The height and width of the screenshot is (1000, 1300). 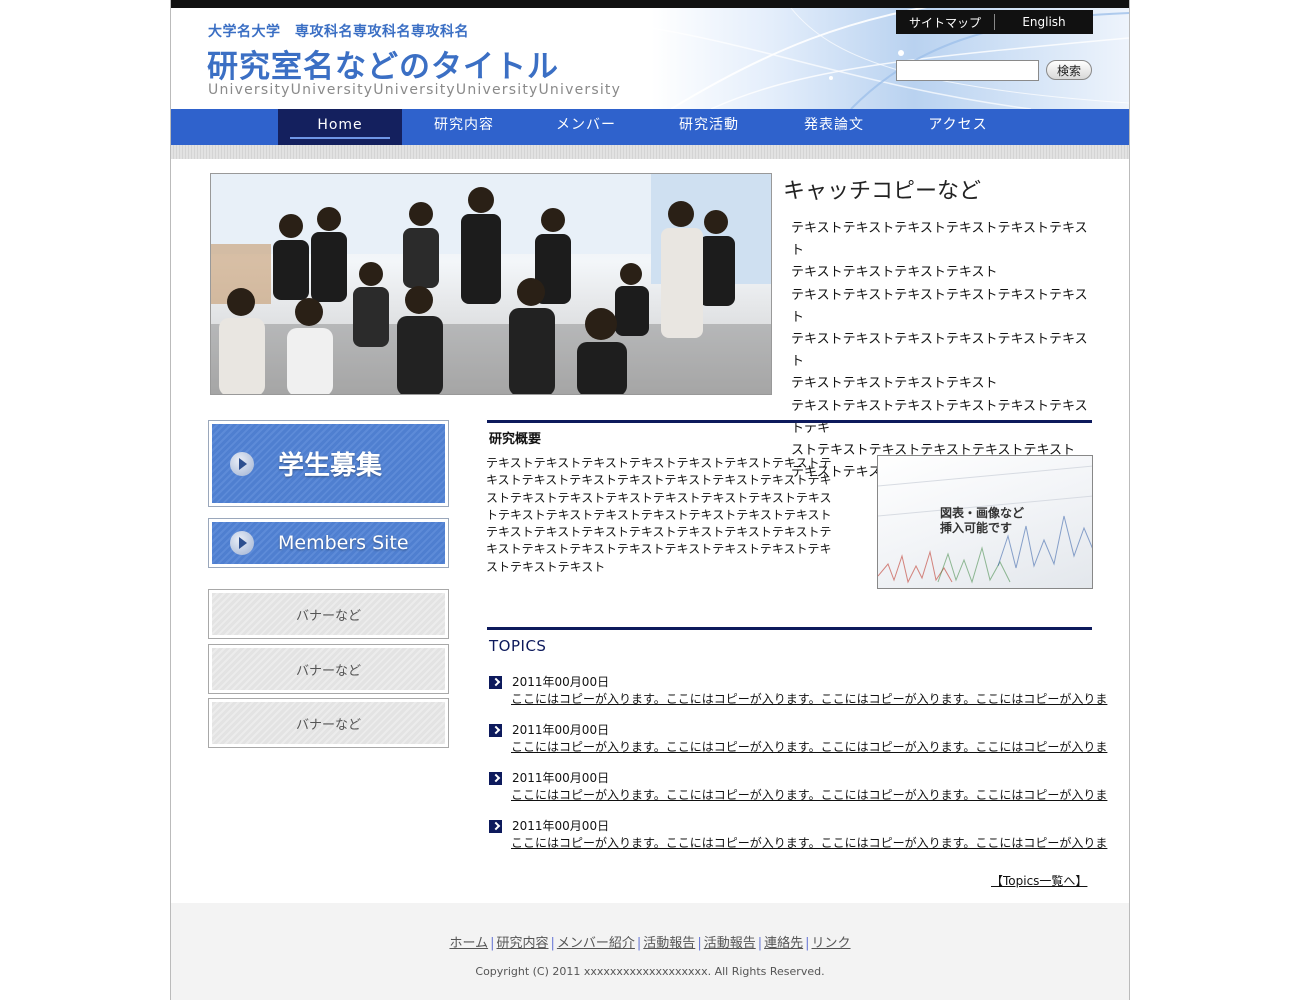 I want to click on footer-link-research: 研究内容, so click(x=522, y=943).